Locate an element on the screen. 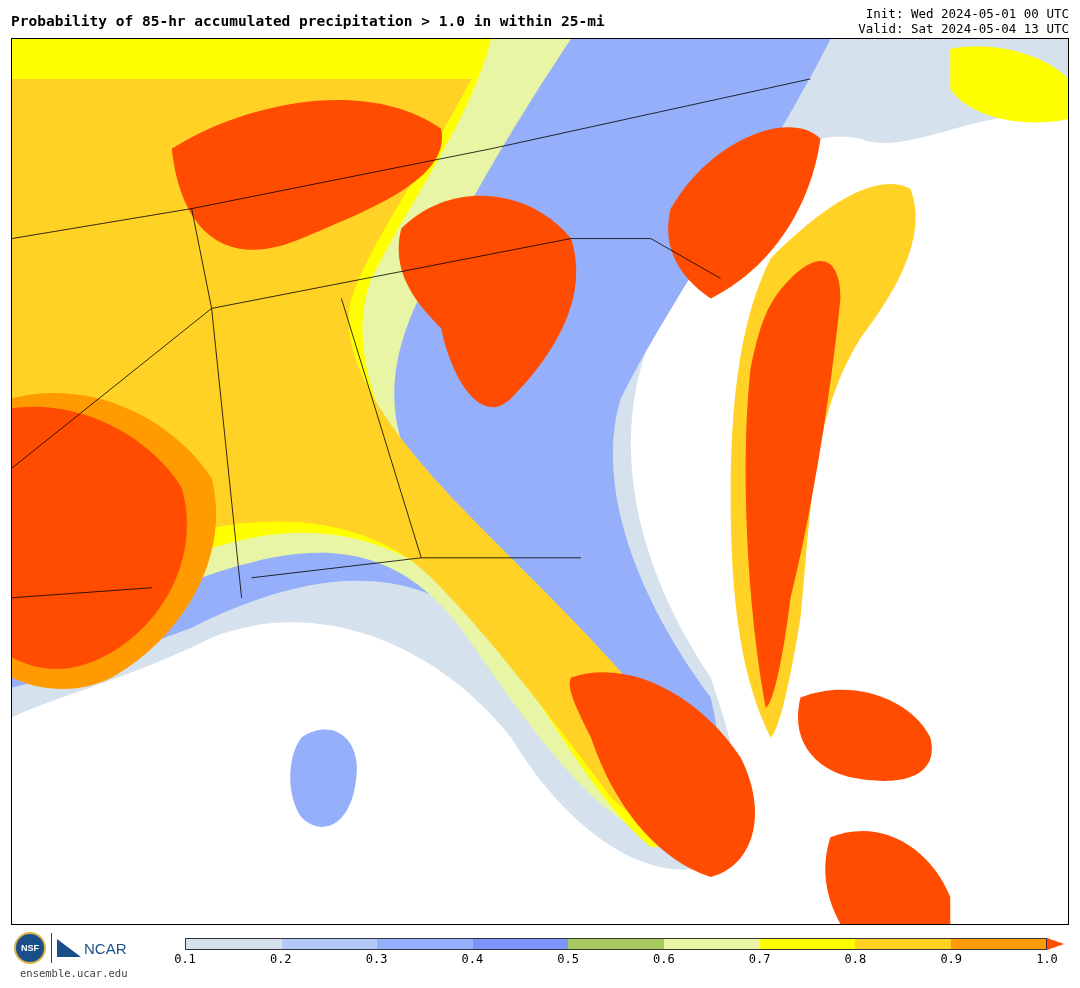  tick-label: 0.7 is located at coordinates (759, 959).